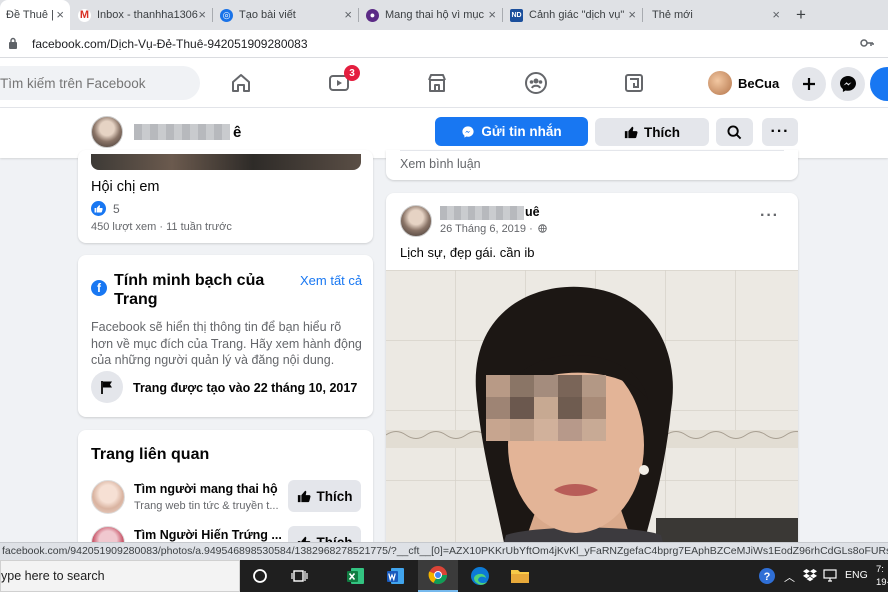  Describe the element at coordinates (809, 84) in the screenshot. I see `create-plus-button` at that location.